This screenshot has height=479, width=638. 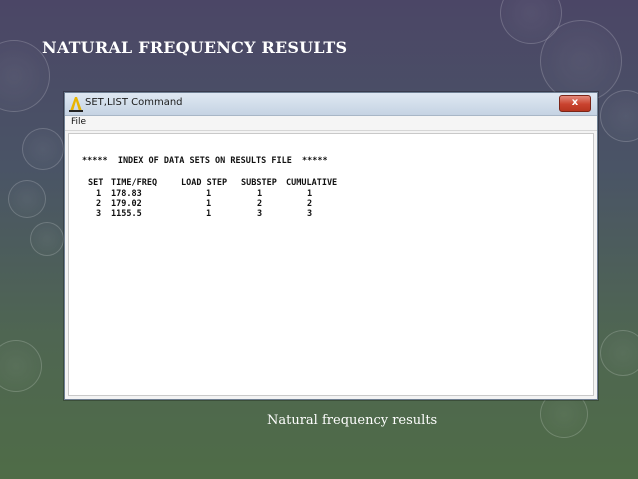 I want to click on close-button: x, so click(x=575, y=103).